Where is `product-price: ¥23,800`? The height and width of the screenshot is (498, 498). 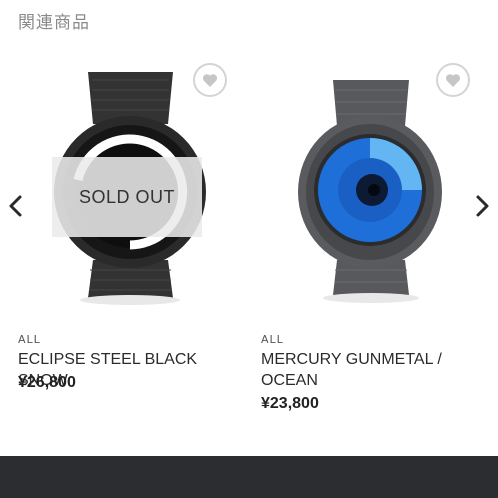 product-price: ¥23,800 is located at coordinates (290, 403).